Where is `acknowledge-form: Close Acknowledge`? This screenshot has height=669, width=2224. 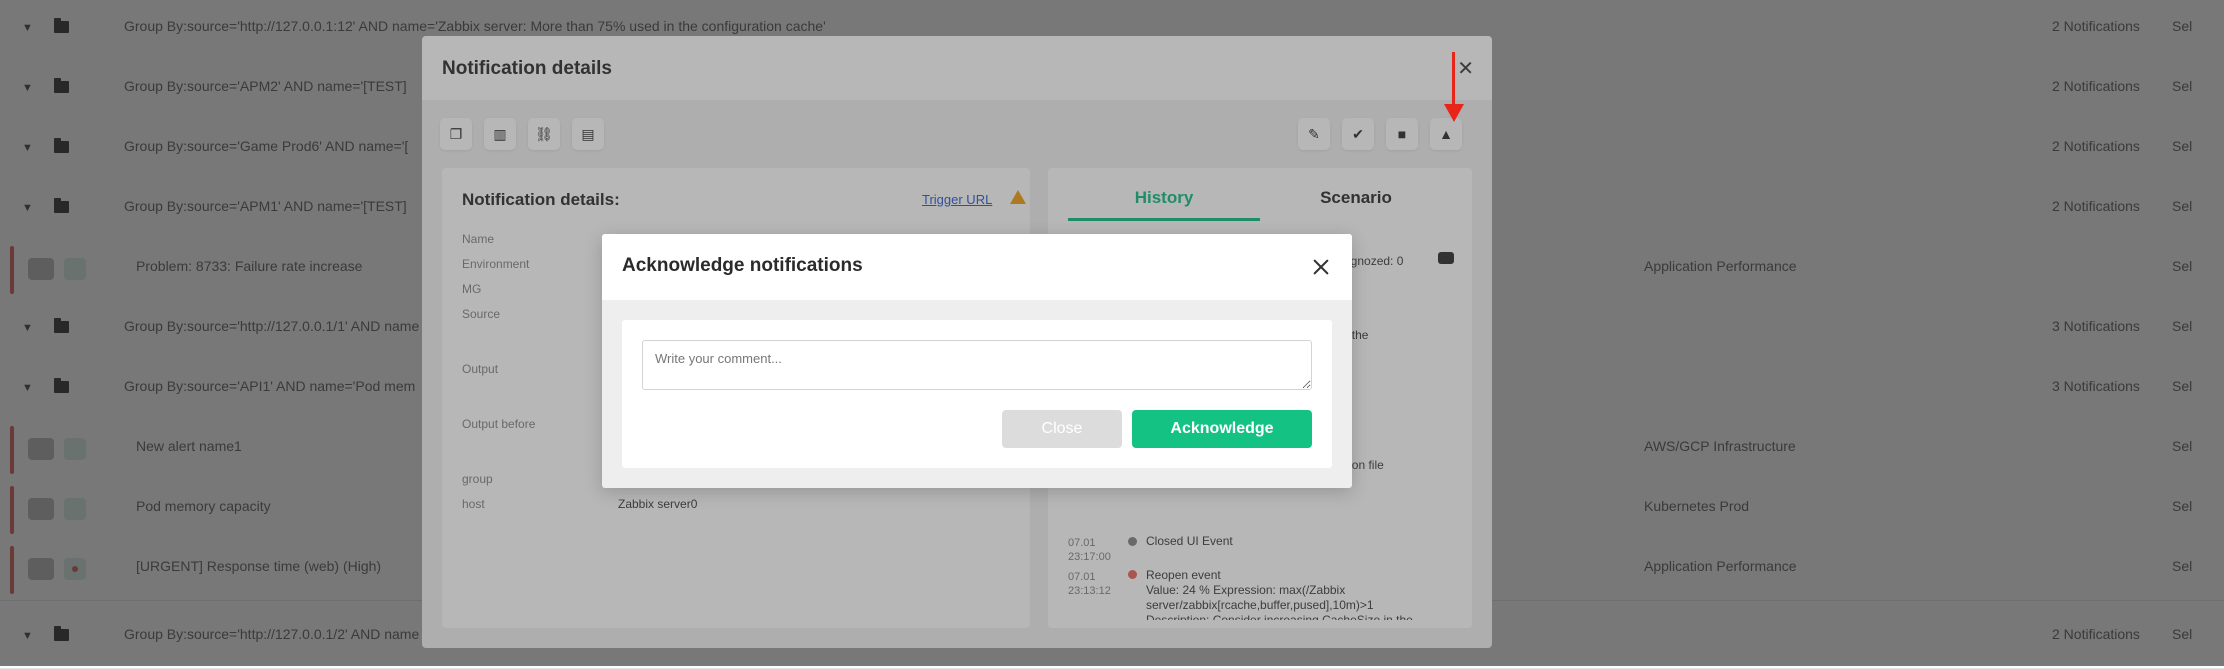
acknowledge-form: Close Acknowledge is located at coordinates (977, 394).